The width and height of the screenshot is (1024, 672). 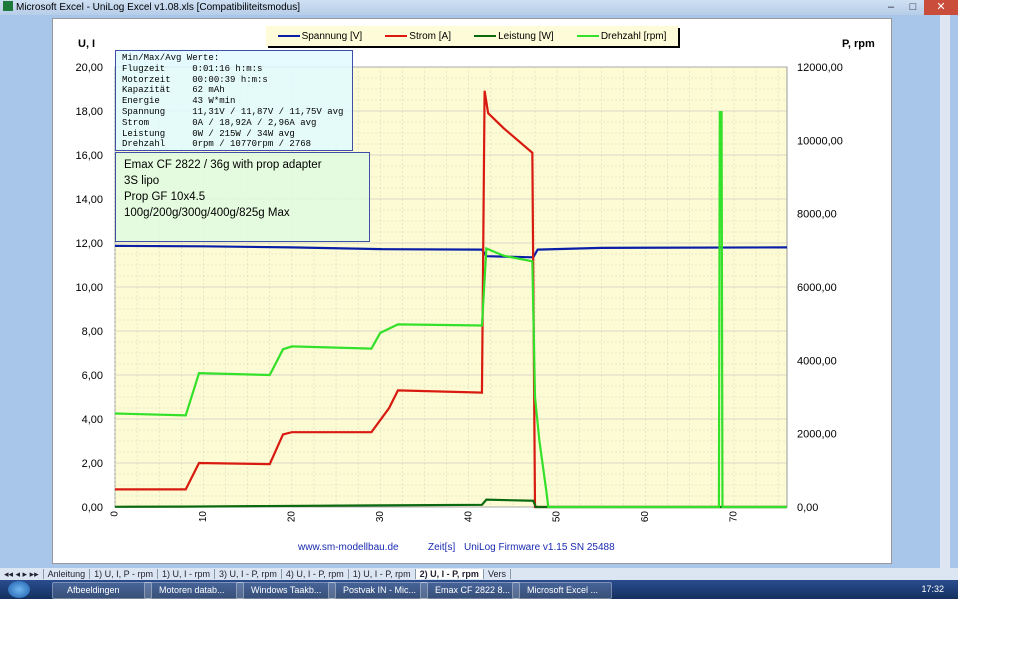 I want to click on x-axis-label: Zeit[s], so click(x=441, y=547).